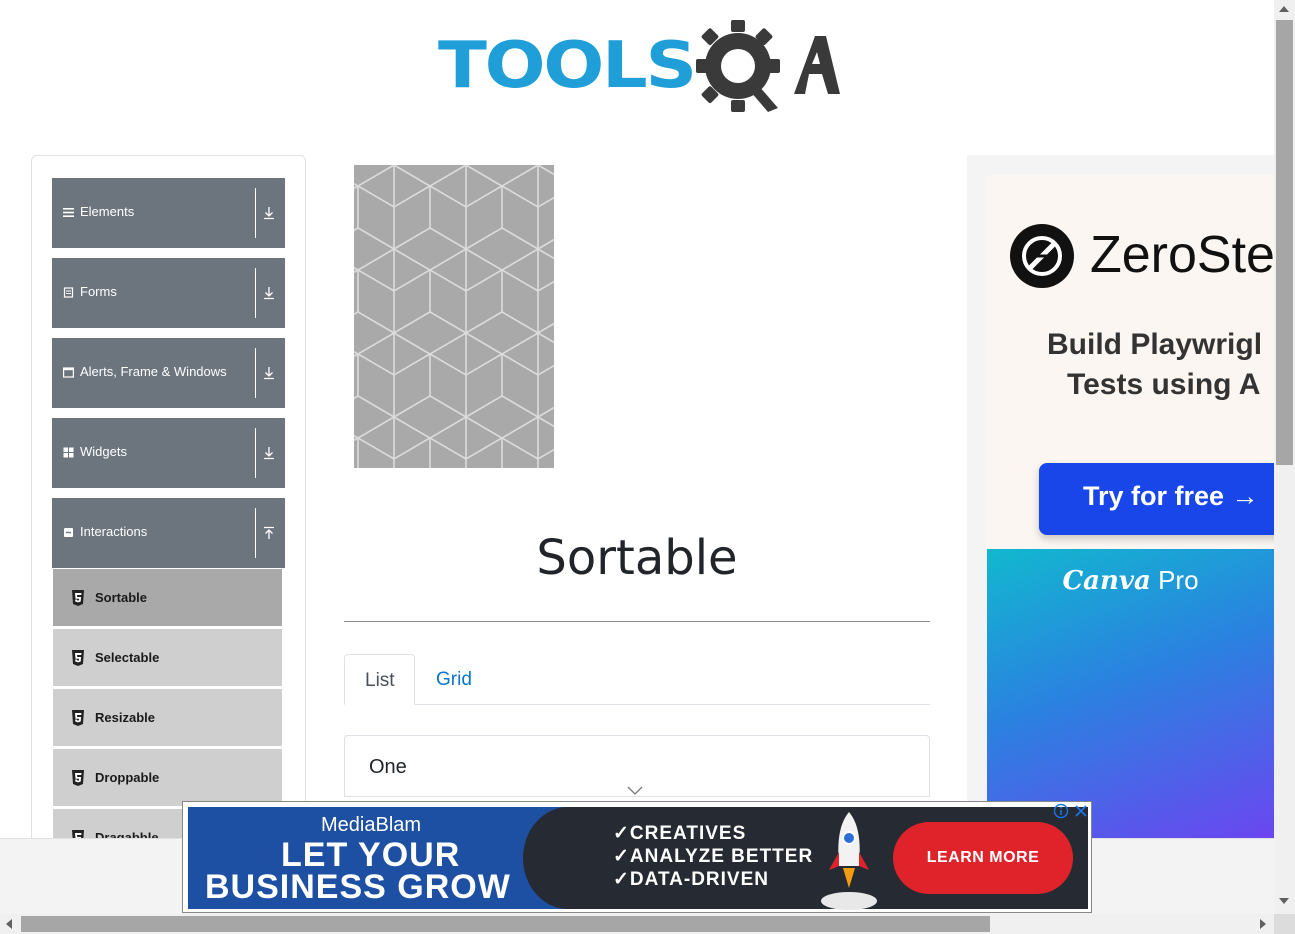 This screenshot has height=934, width=1295. What do you see at coordinates (637, 621) in the screenshot?
I see `title-divider` at bounding box center [637, 621].